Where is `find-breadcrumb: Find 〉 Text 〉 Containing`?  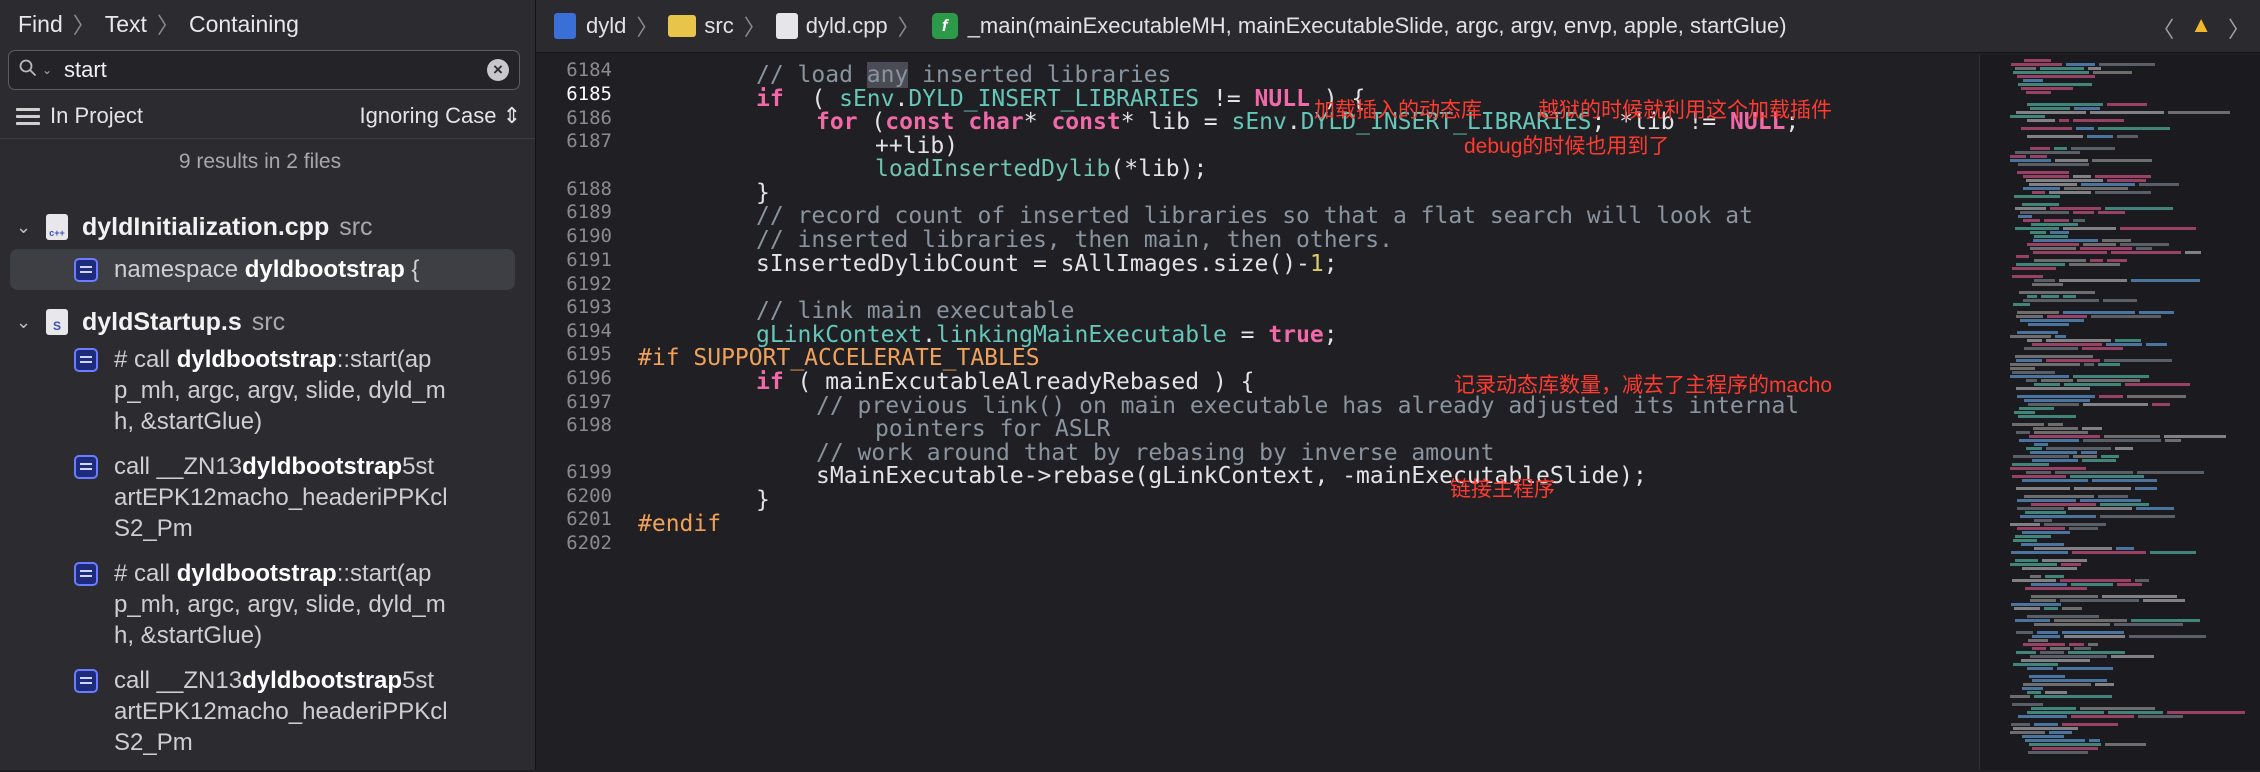 find-breadcrumb: Find 〉 Text 〉 Containing is located at coordinates (149, 24).